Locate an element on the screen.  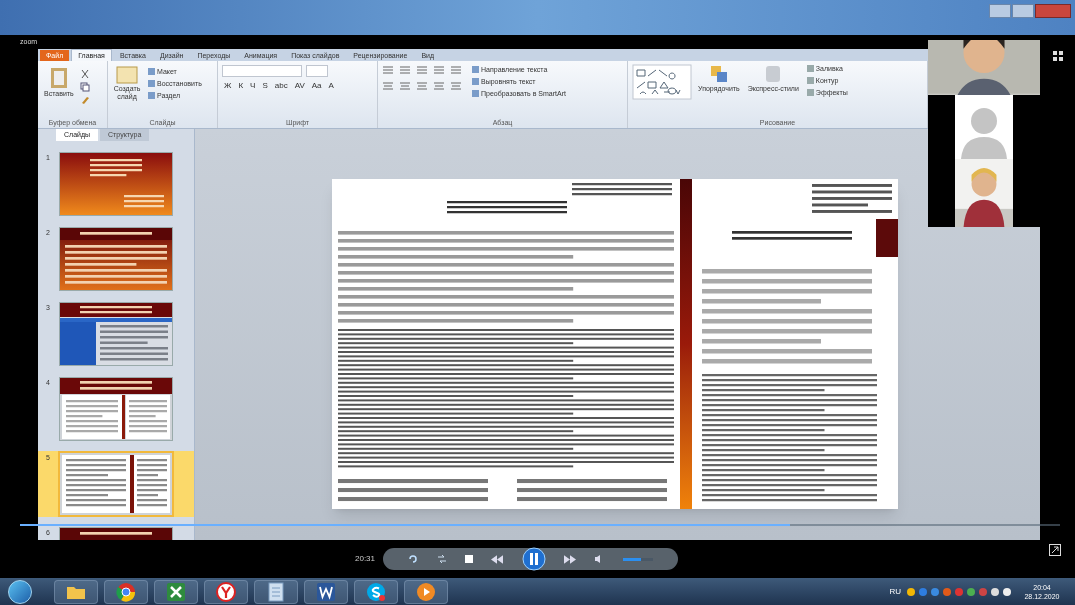
spreadsheet-icon is located at coordinates (176, 591).